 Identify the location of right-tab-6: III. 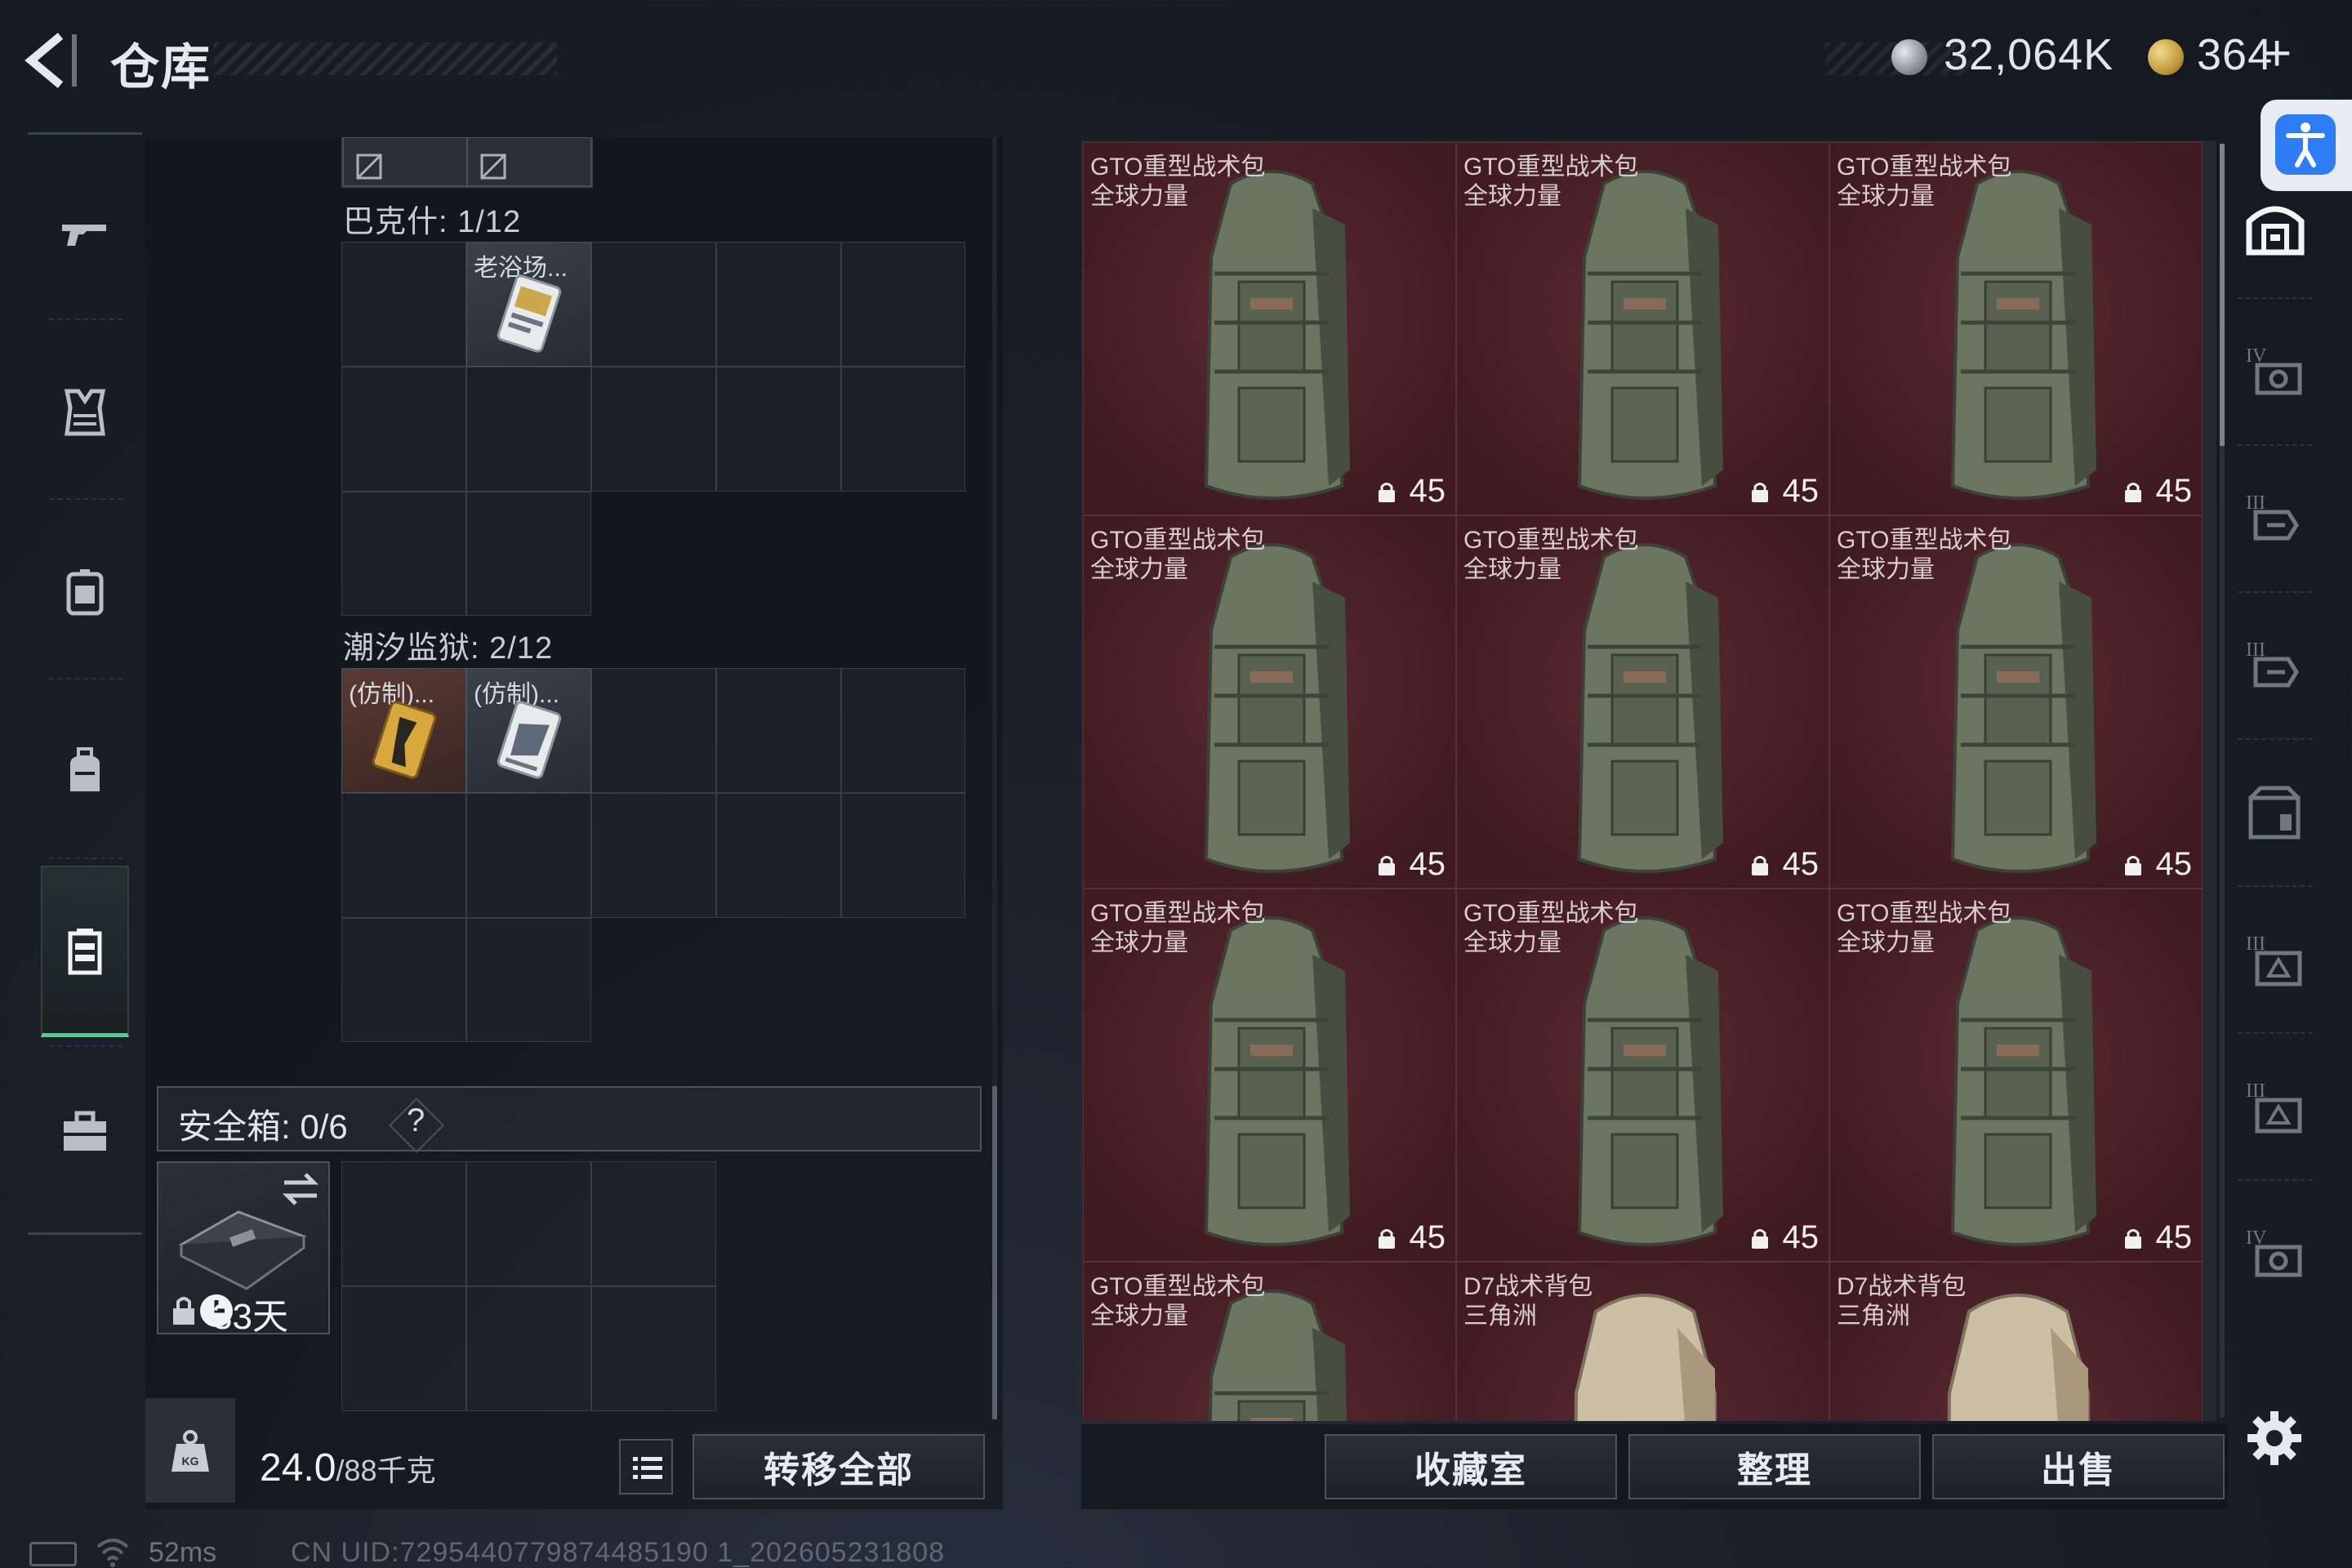
(2275, 1106).